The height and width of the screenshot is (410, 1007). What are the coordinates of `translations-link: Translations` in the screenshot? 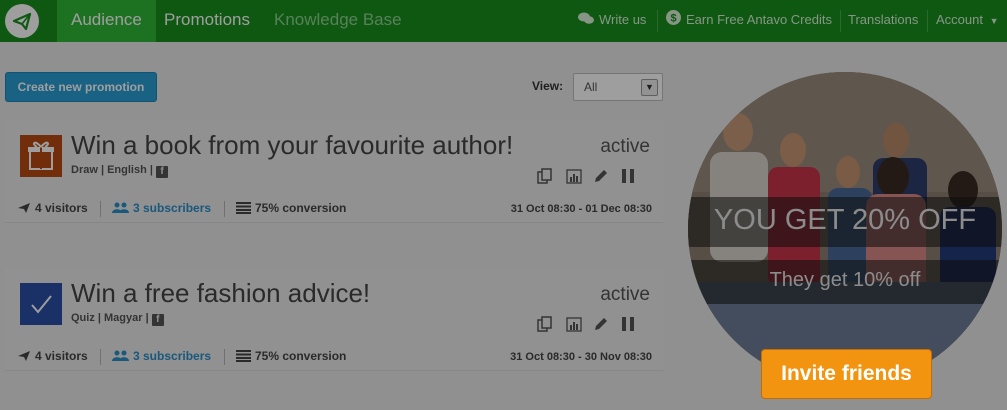 It's located at (883, 21).